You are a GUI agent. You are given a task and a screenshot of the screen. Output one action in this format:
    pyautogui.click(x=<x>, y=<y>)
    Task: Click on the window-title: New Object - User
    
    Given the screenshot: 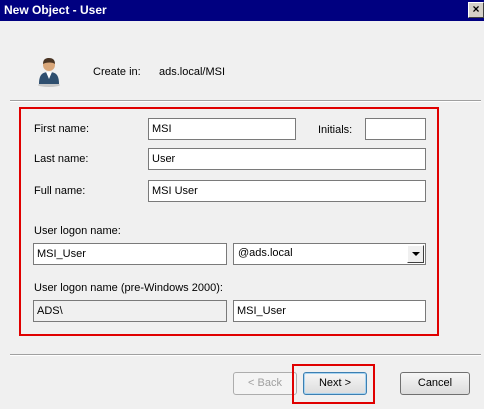 What is the action you would take?
    pyautogui.click(x=55, y=10)
    